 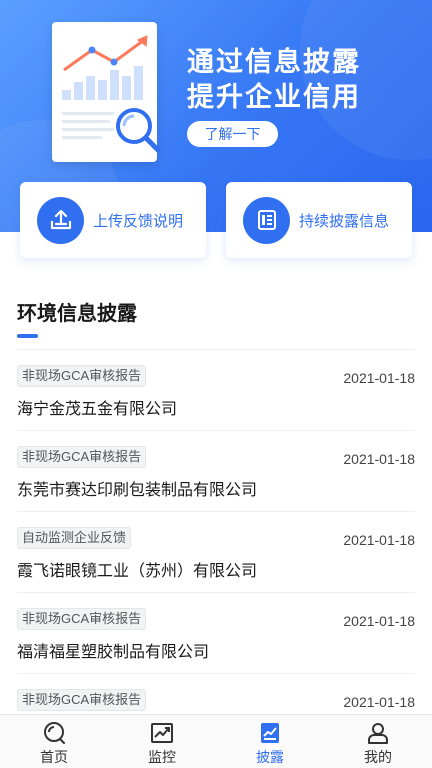 I want to click on tab-mine: 我的, so click(x=378, y=741).